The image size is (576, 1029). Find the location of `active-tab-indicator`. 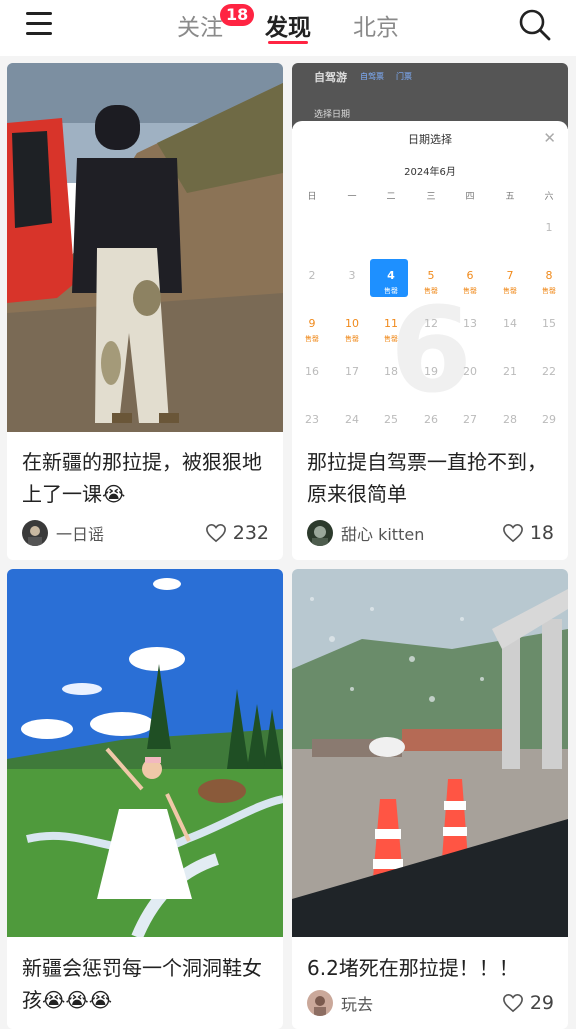

active-tab-indicator is located at coordinates (288, 42).